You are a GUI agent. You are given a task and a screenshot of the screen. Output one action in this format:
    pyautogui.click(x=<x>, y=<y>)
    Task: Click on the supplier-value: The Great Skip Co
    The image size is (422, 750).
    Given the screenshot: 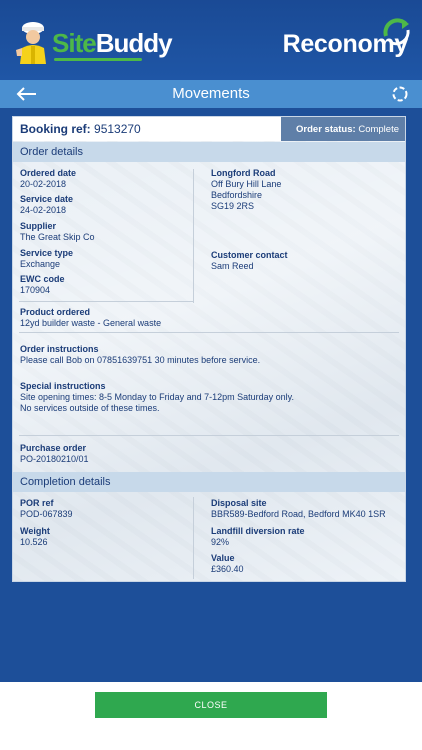 What is the action you would take?
    pyautogui.click(x=57, y=237)
    